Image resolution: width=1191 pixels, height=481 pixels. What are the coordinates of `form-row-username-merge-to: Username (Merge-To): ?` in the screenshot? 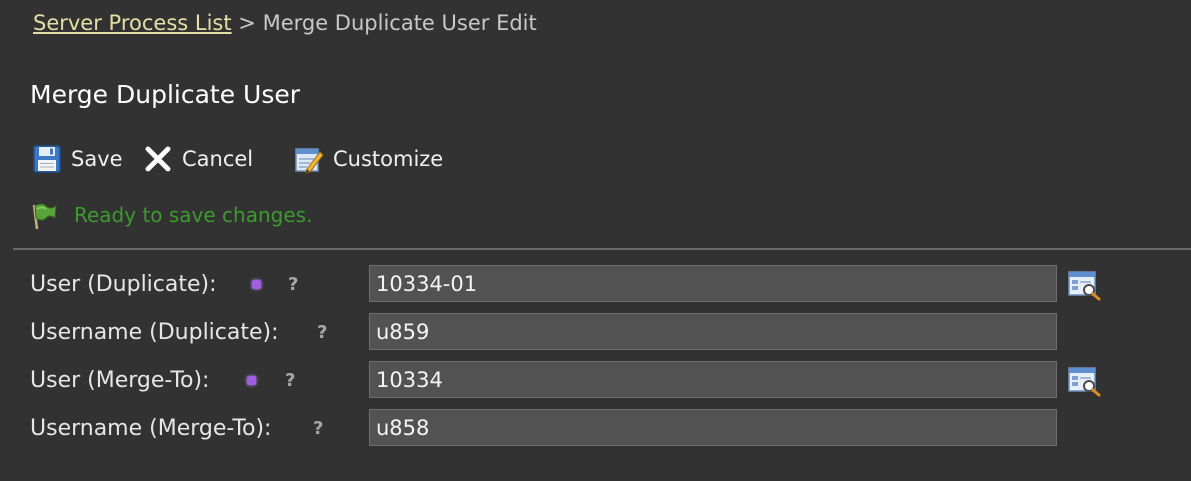 It's located at (595, 429).